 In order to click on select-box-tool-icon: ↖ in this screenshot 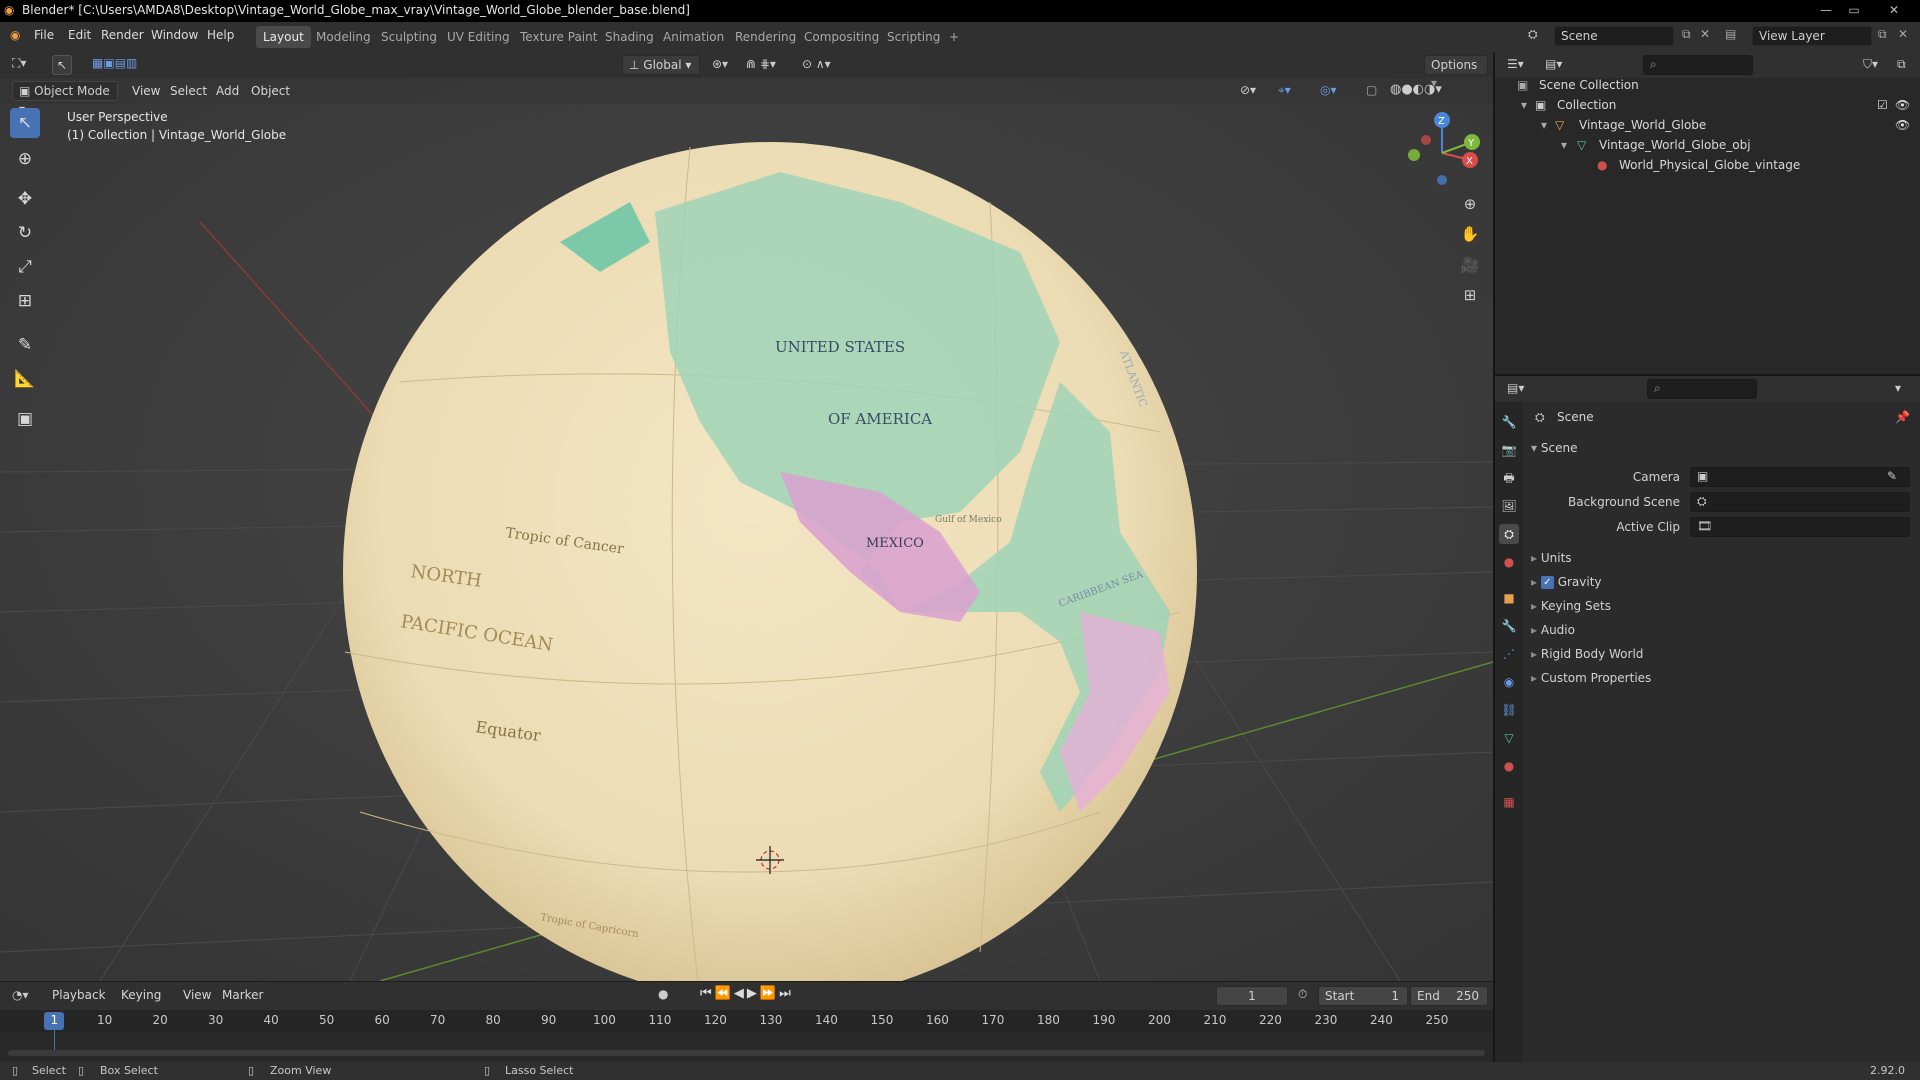, I will do `click(25, 123)`.